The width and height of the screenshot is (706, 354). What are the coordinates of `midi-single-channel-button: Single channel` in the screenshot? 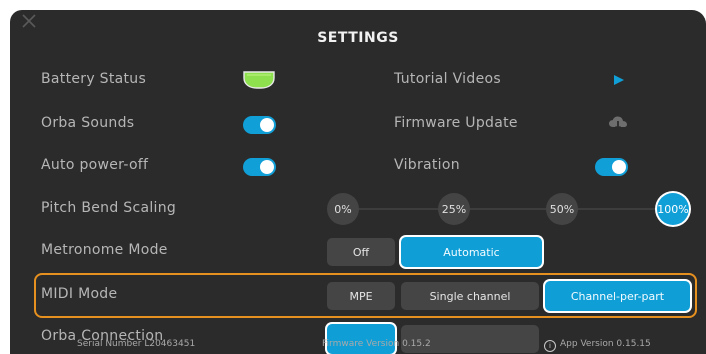 It's located at (470, 296).